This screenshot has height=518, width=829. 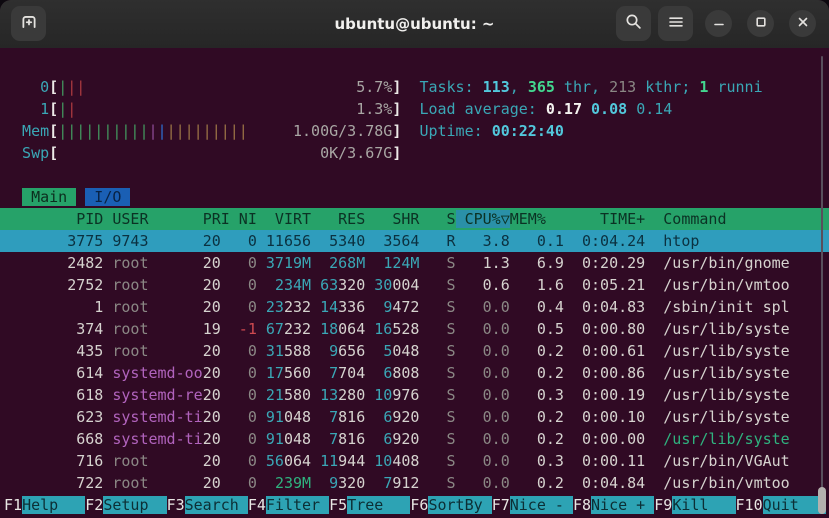 I want to click on cell-user: systemd-oo, so click(x=157, y=373).